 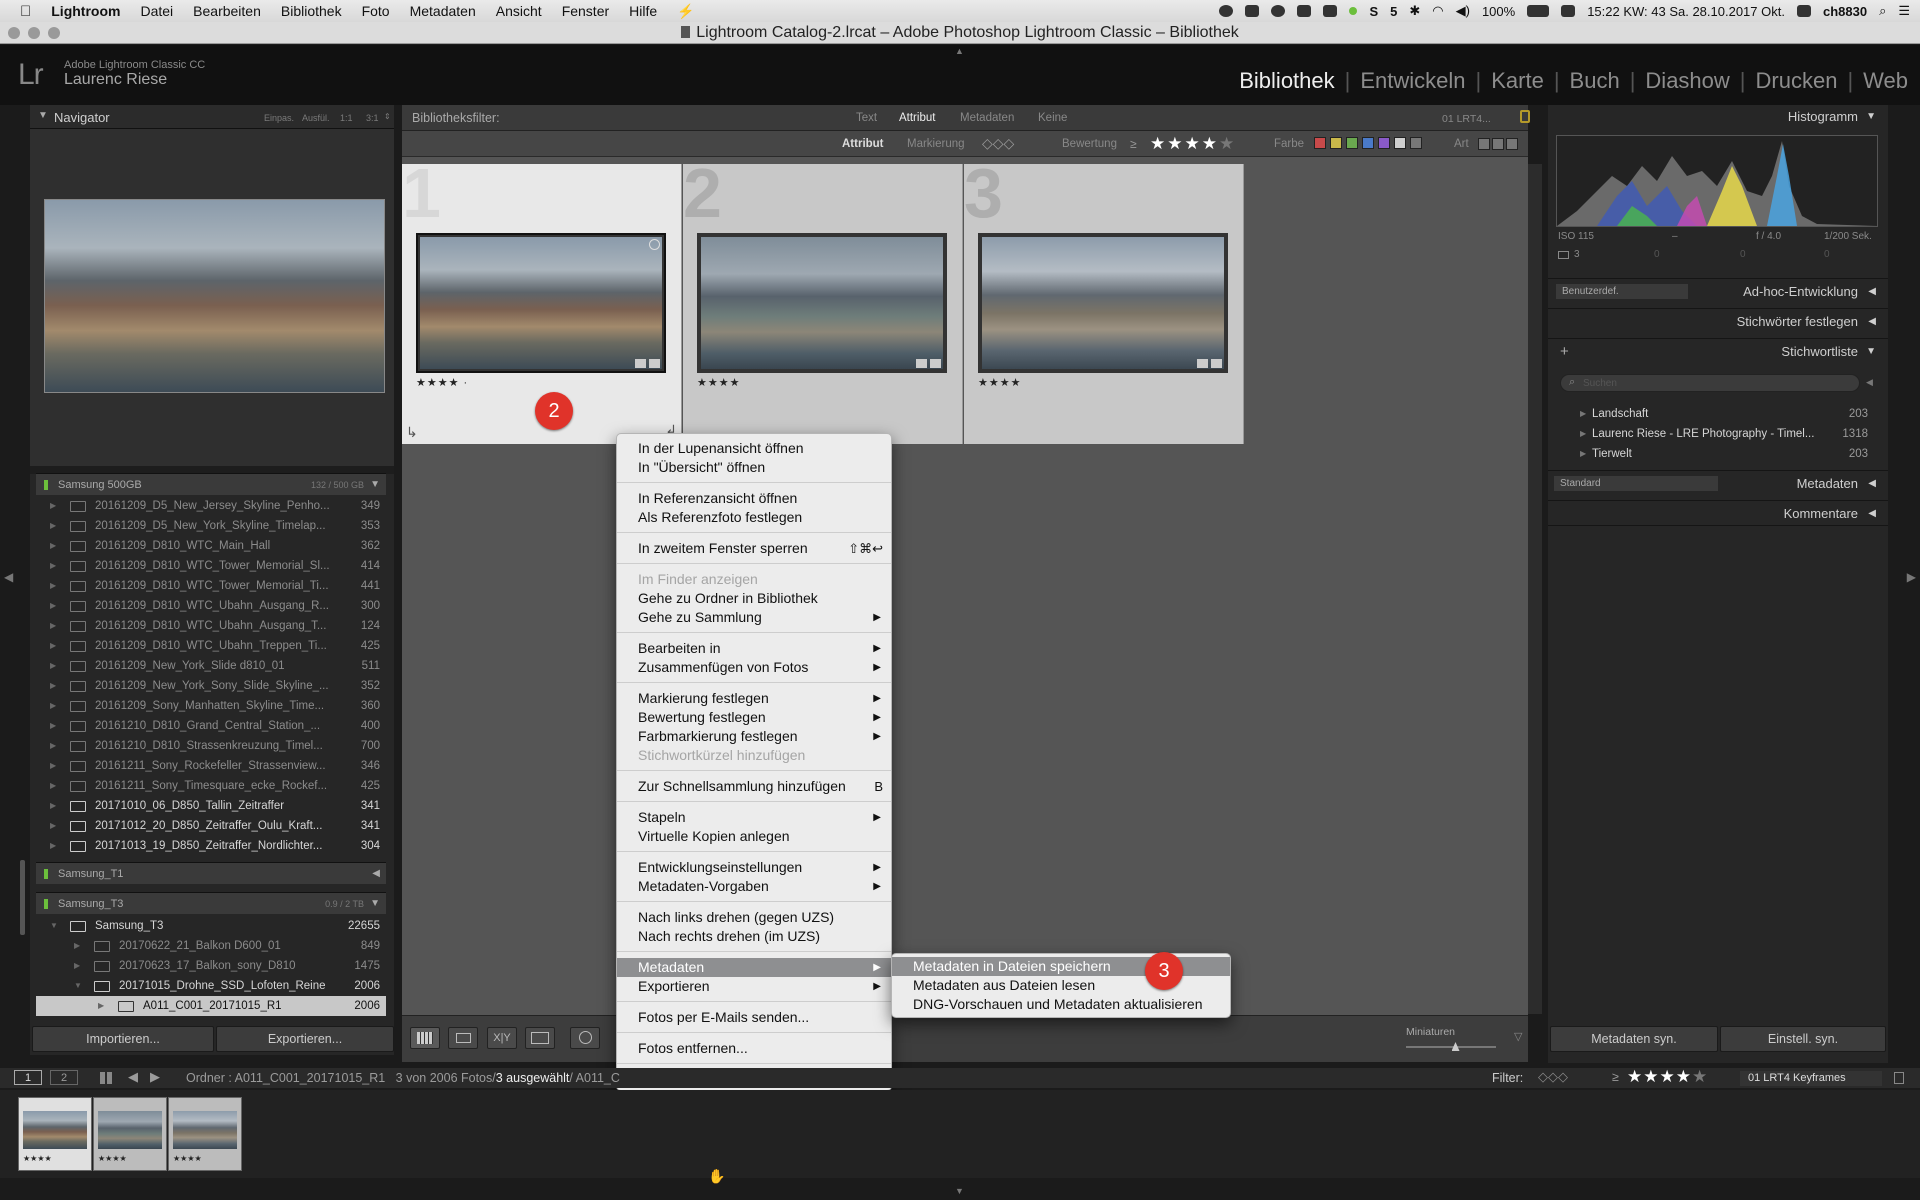 What do you see at coordinates (1463, 11) in the screenshot?
I see `volume-icon: ◀)` at bounding box center [1463, 11].